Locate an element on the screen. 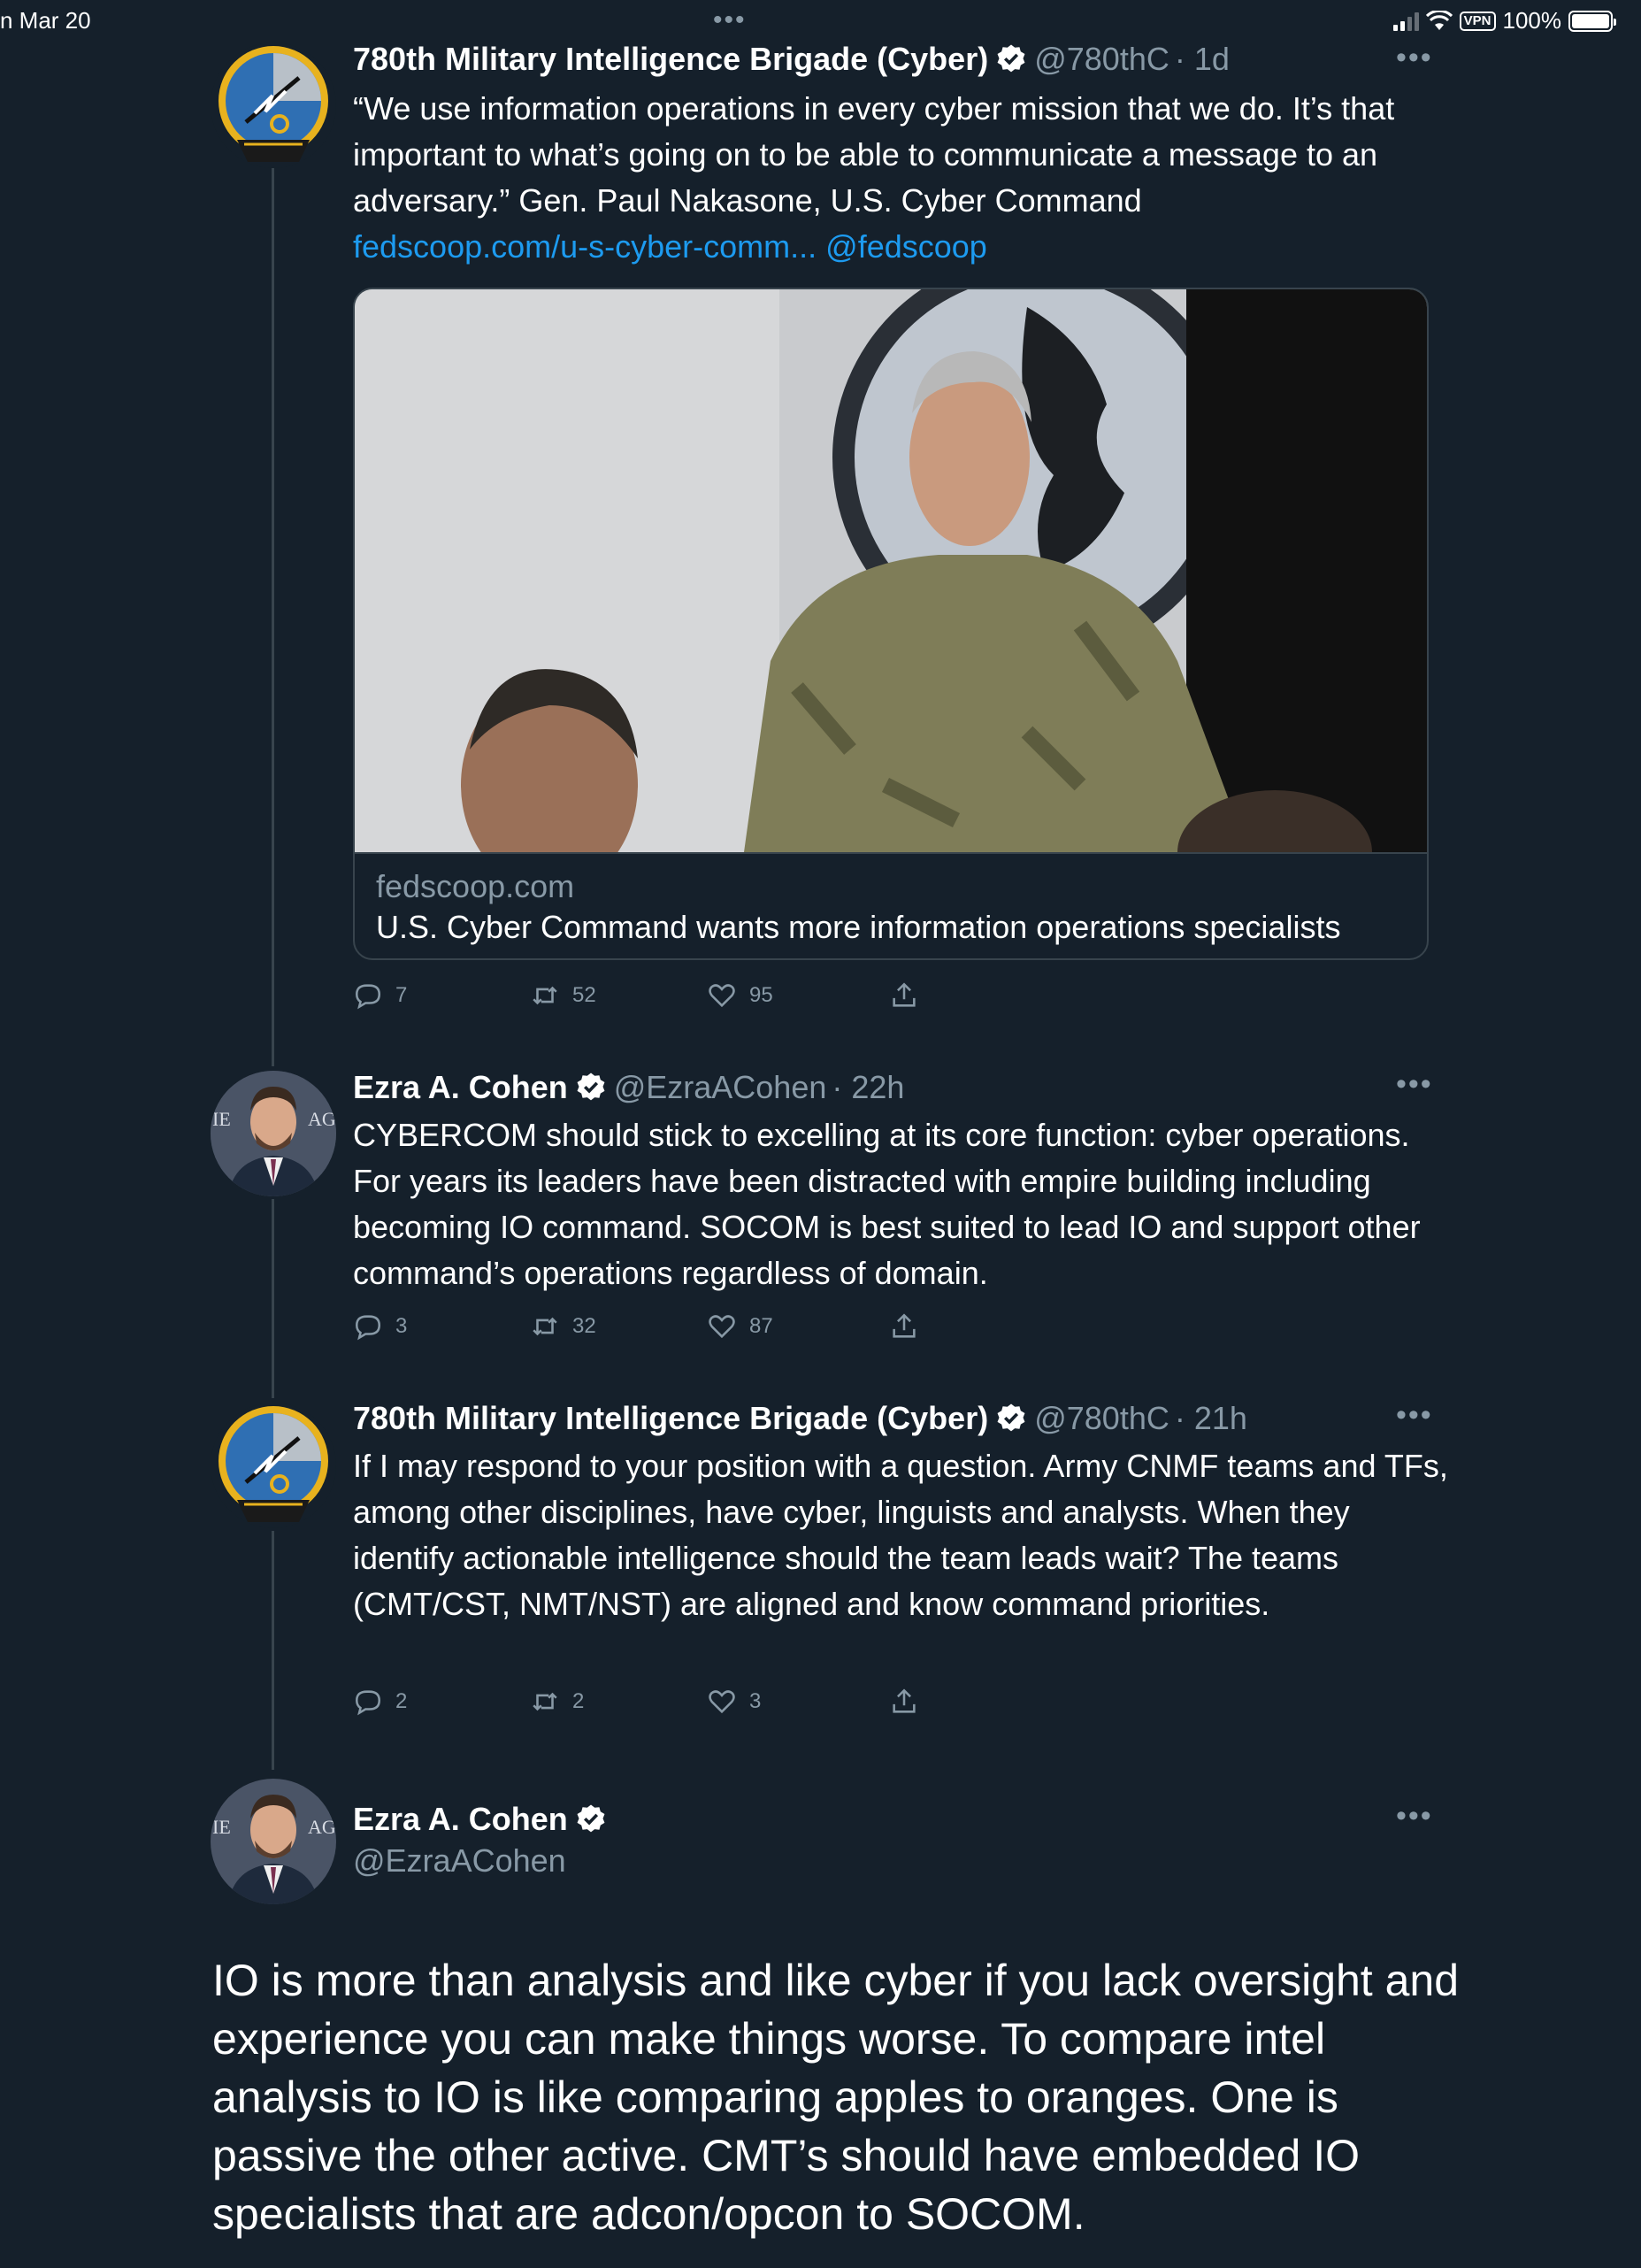 The width and height of the screenshot is (1641, 2268). wifi-icon is located at coordinates (1439, 20).